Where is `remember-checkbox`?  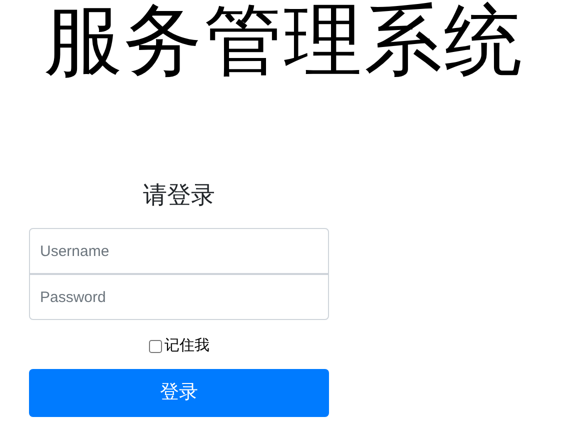
remember-checkbox is located at coordinates (155, 346).